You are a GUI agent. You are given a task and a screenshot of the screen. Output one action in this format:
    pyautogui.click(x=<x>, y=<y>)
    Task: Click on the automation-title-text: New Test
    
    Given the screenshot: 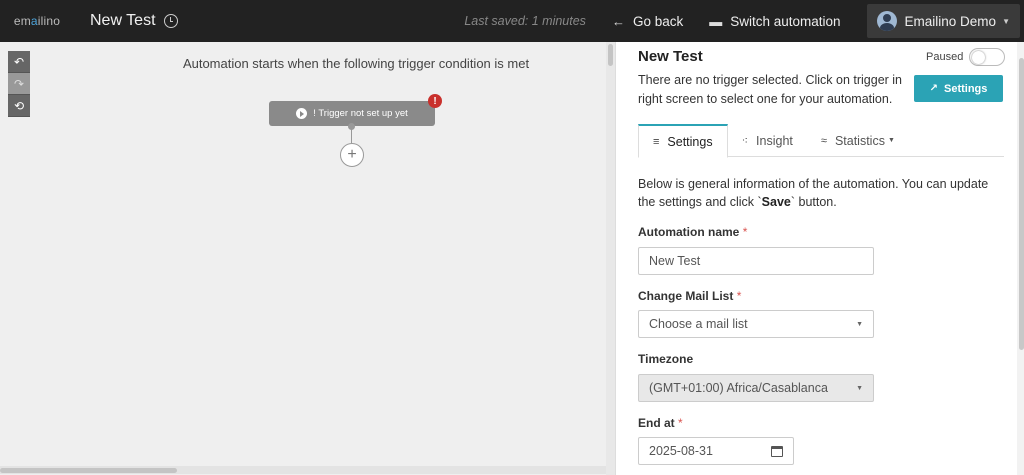 What is the action you would take?
    pyautogui.click(x=123, y=20)
    